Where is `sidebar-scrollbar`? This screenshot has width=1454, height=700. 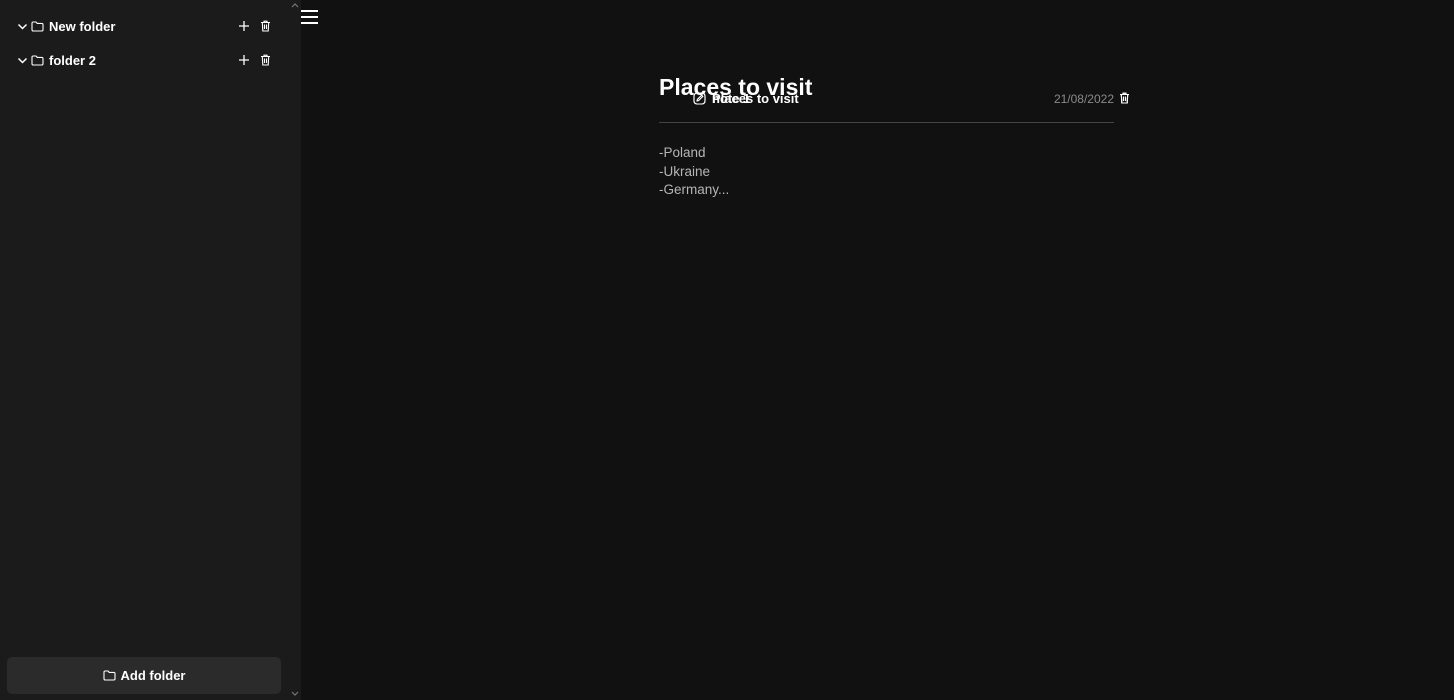 sidebar-scrollbar is located at coordinates (295, 350).